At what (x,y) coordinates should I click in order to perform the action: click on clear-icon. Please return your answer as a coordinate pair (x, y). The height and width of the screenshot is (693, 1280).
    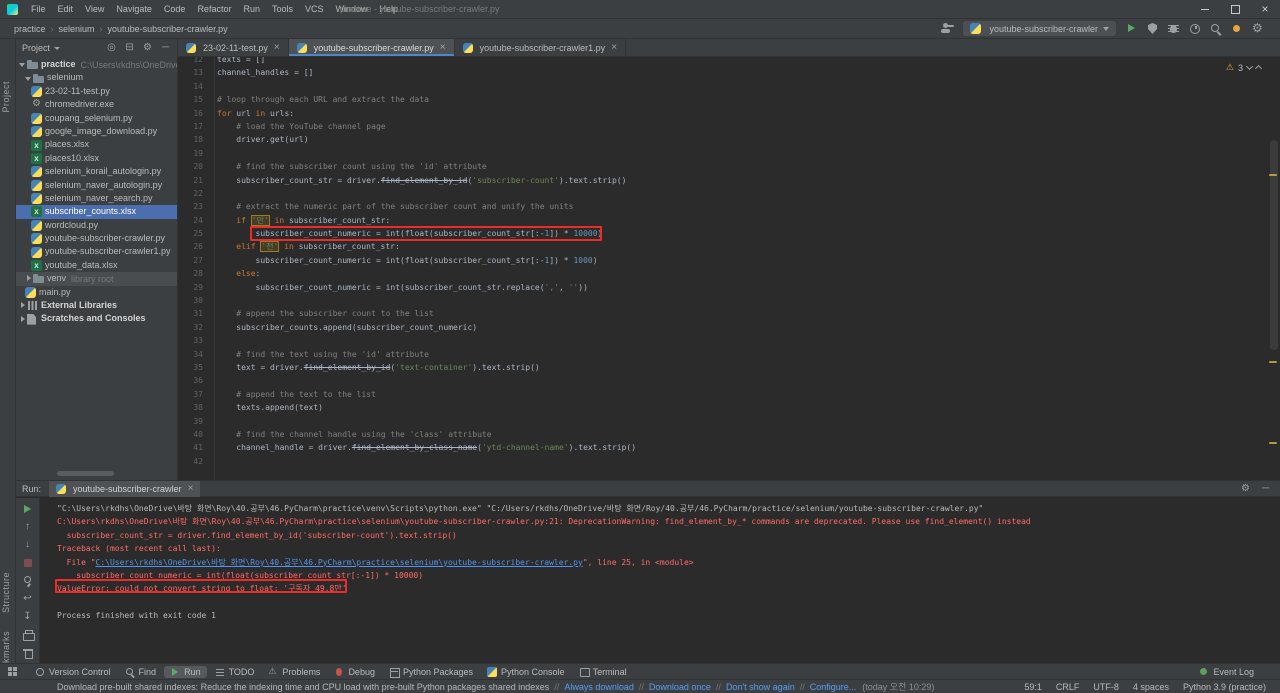
    Looking at the image, I should click on (28, 653).